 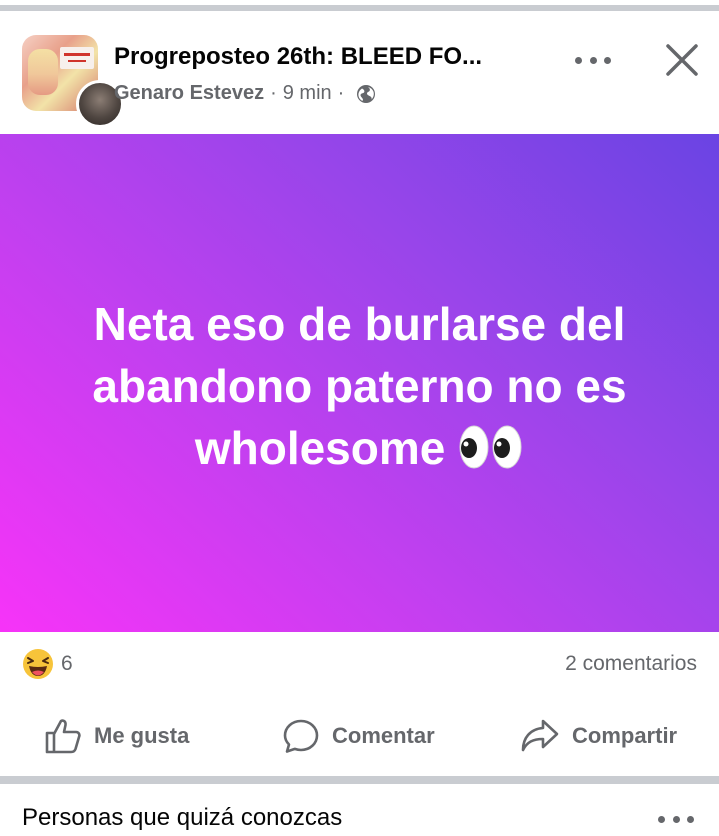 I want to click on post-actions: Me gusta Comentar Compartir, so click(x=359, y=736).